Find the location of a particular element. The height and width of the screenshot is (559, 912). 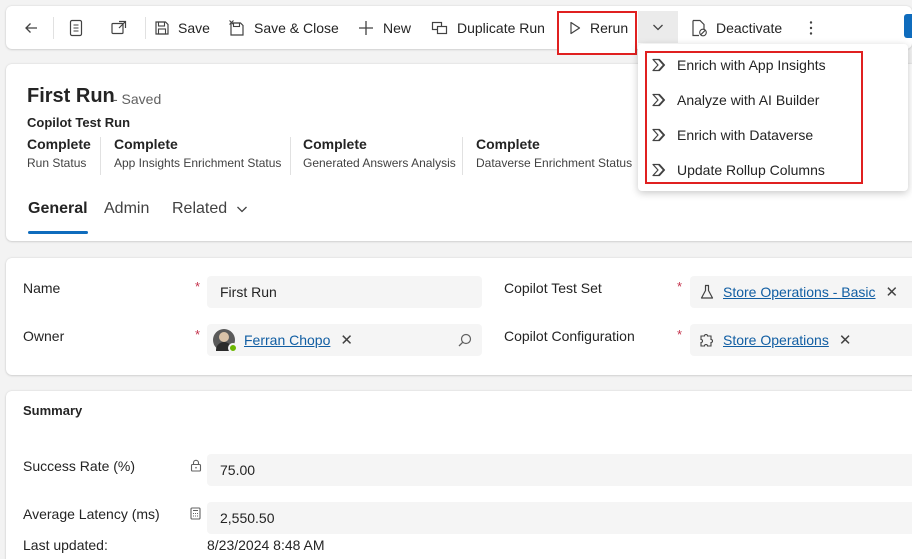

save-and-close-button: Save & Close is located at coordinates (283, 27).